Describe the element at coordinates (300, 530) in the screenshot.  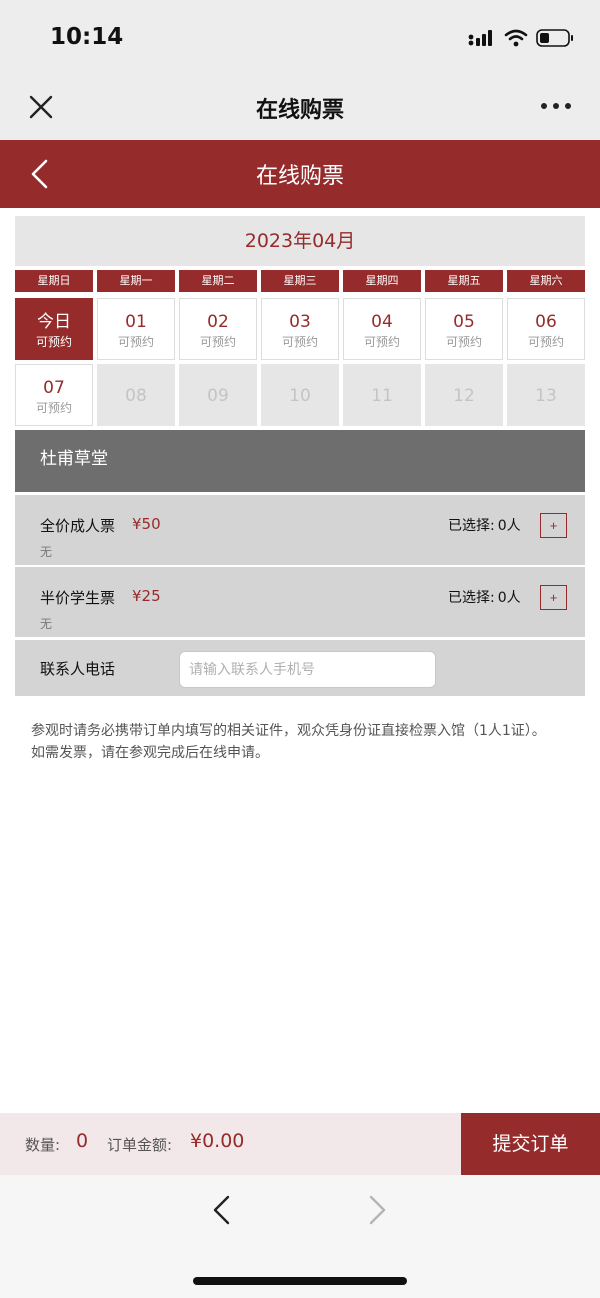
I see `ticket-row-adult: 全价成人票 ¥50 无 已选择: 0人 +` at that location.